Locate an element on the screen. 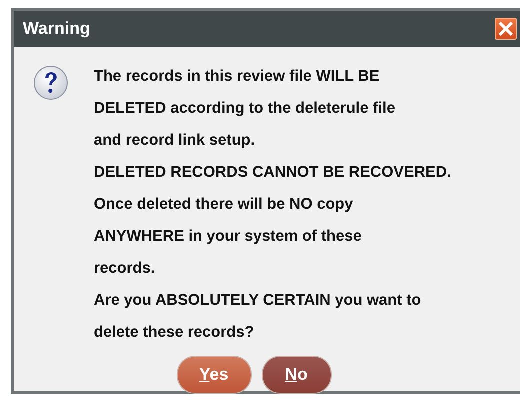  dialog-button: No is located at coordinates (296, 375).